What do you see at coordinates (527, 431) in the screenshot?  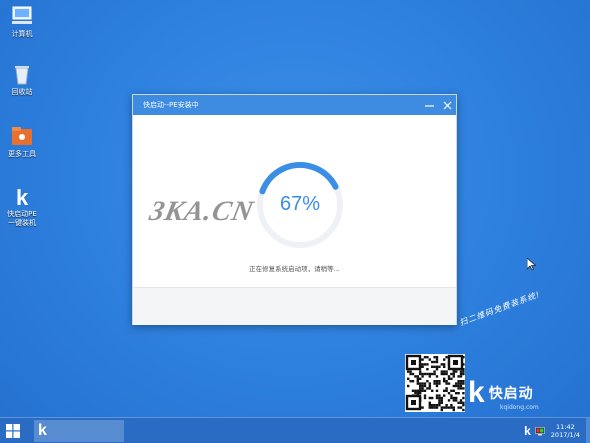 I see `tray-kqd-icon: k` at bounding box center [527, 431].